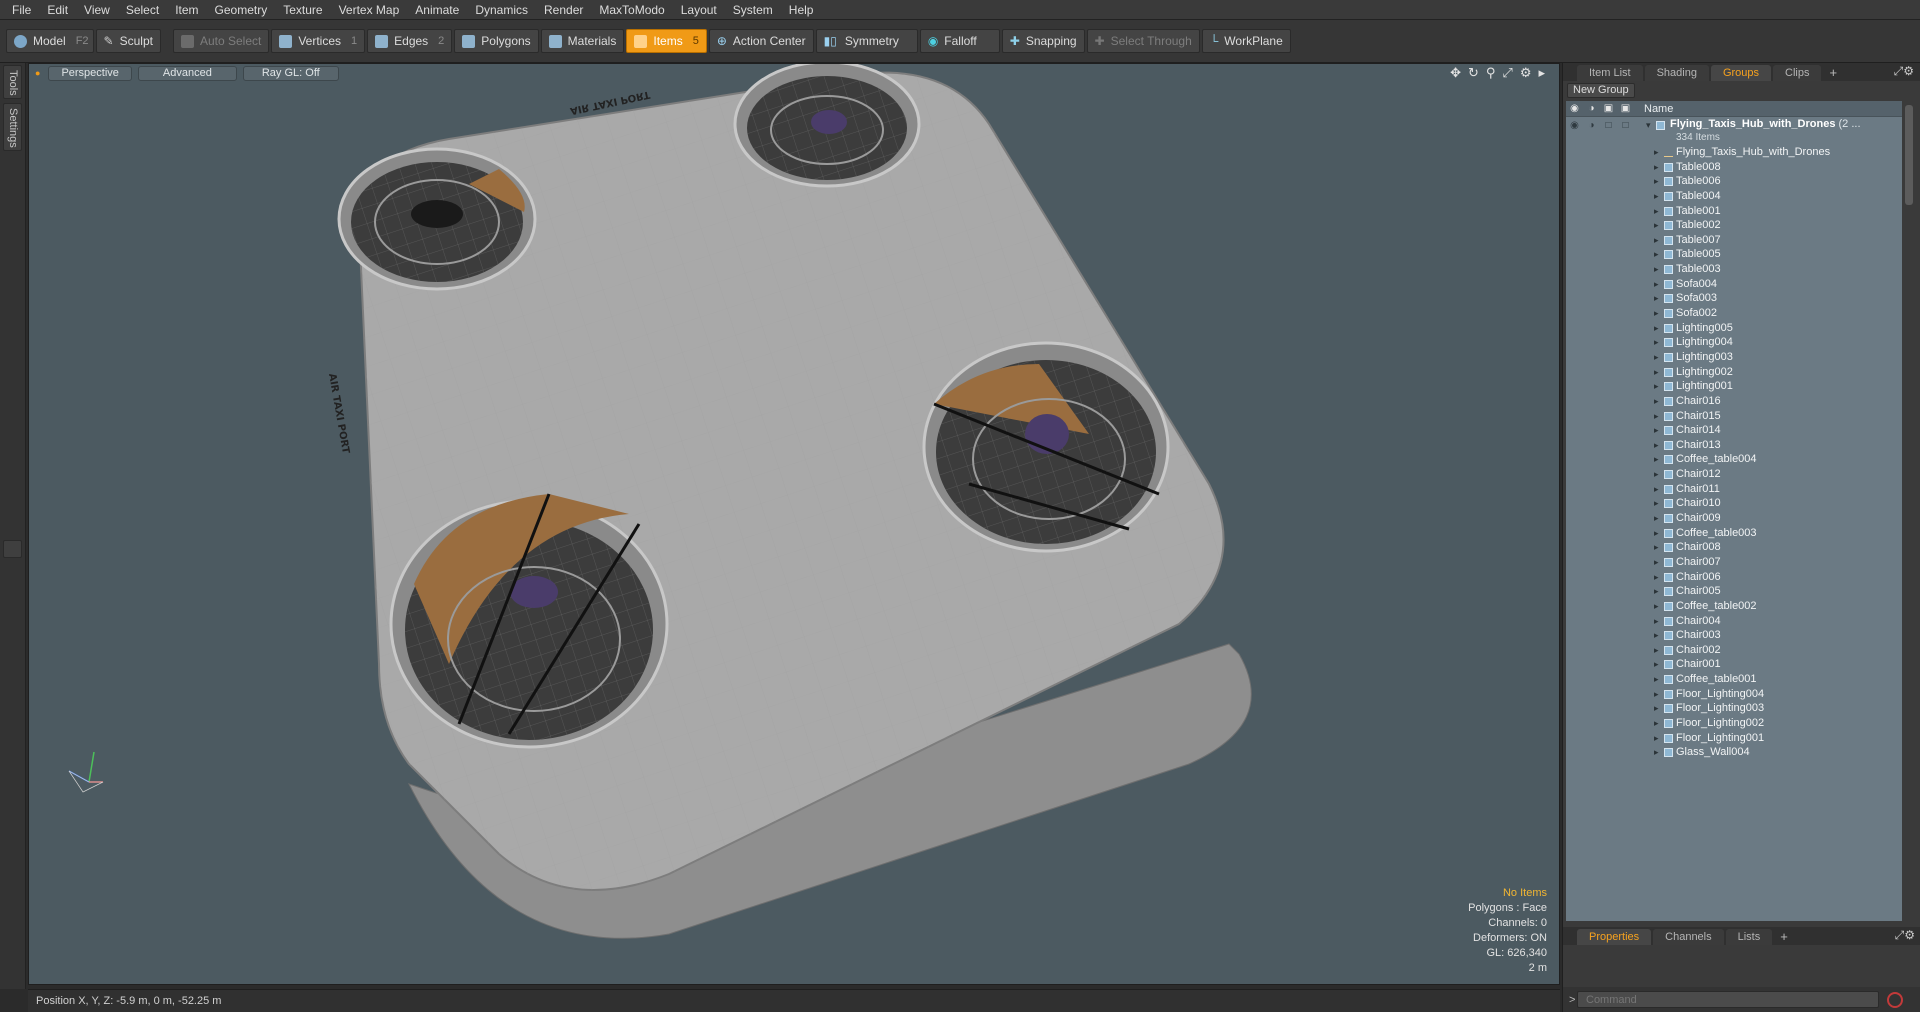 This screenshot has height=1012, width=1920. Describe the element at coordinates (1909, 511) in the screenshot. I see `tree-scrollbar` at that location.